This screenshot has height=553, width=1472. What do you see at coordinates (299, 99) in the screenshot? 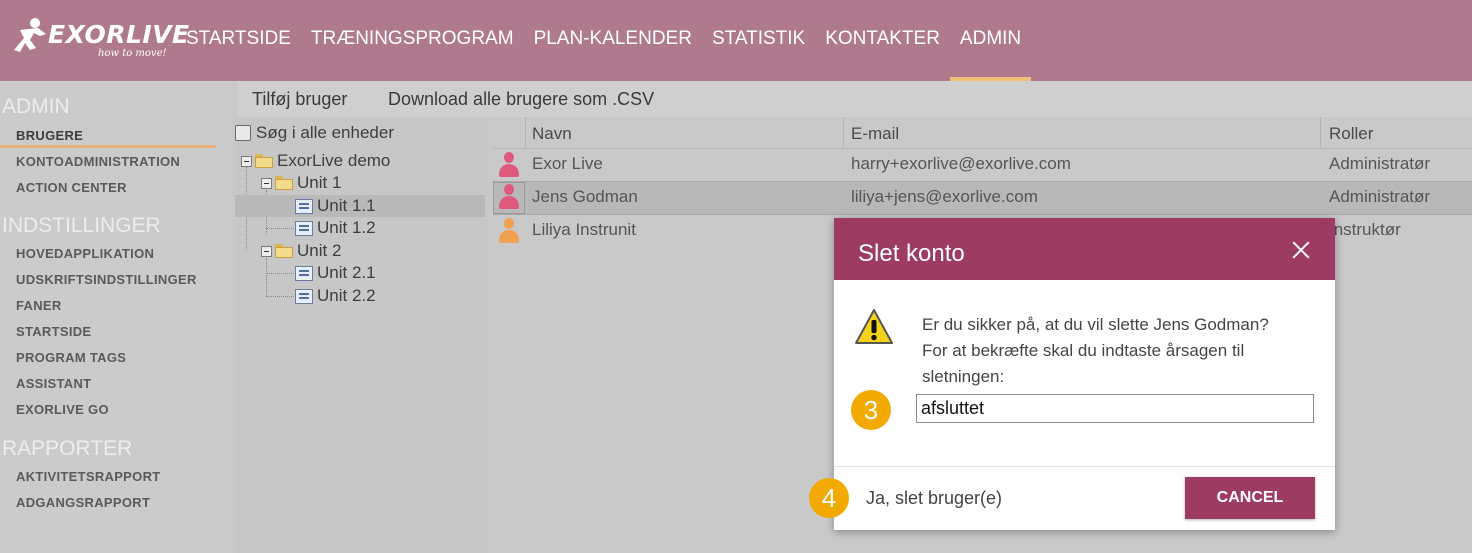
I see `add-user-button: Tilføj bruger` at bounding box center [299, 99].